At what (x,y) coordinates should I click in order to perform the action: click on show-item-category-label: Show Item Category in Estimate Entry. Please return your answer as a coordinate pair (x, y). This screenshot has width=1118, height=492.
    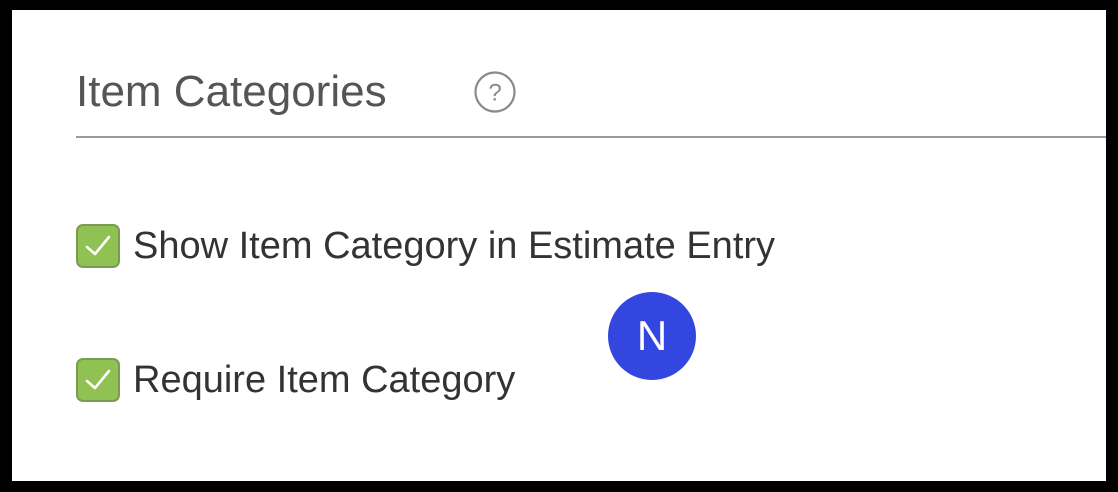
    Looking at the image, I should click on (454, 246).